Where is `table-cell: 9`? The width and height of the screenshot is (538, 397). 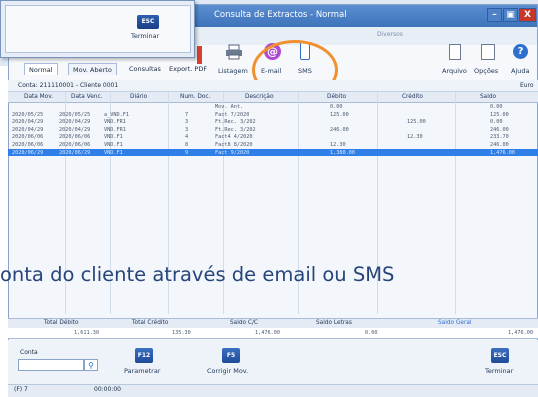
table-cell: 9 is located at coordinates (187, 152).